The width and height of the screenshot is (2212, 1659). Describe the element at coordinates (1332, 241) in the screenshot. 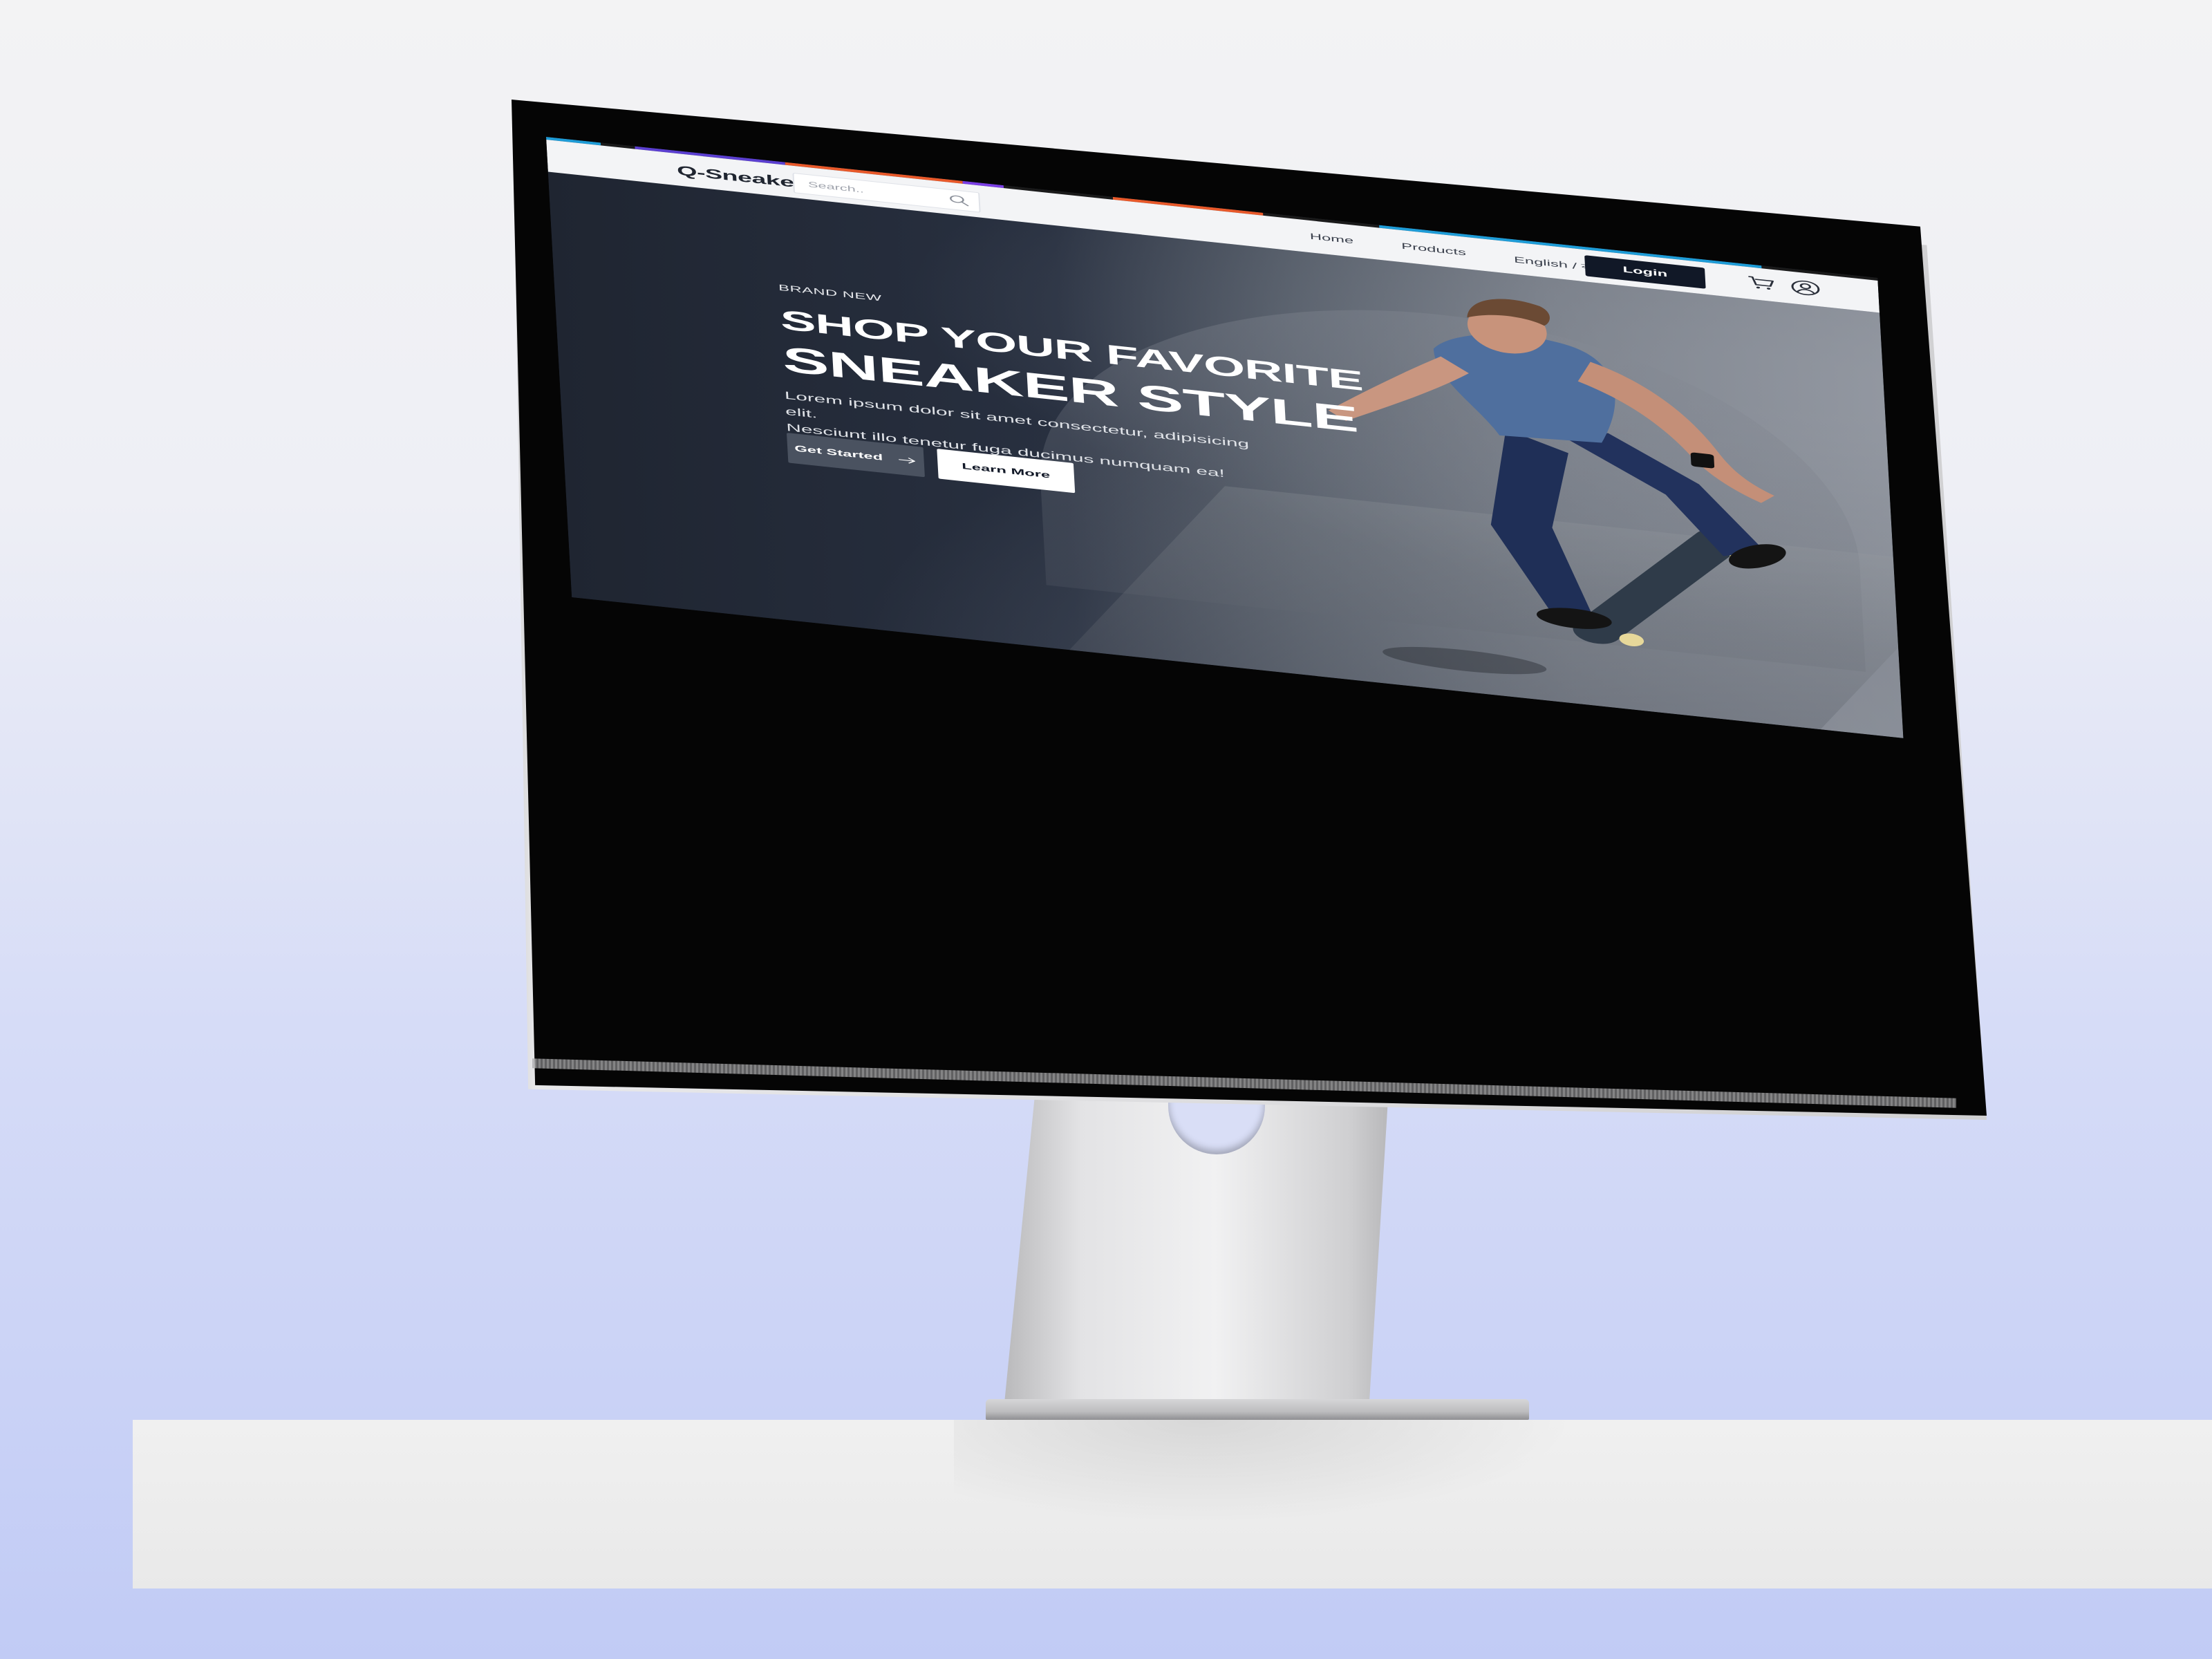

I see `nav-item-home: Home` at that location.